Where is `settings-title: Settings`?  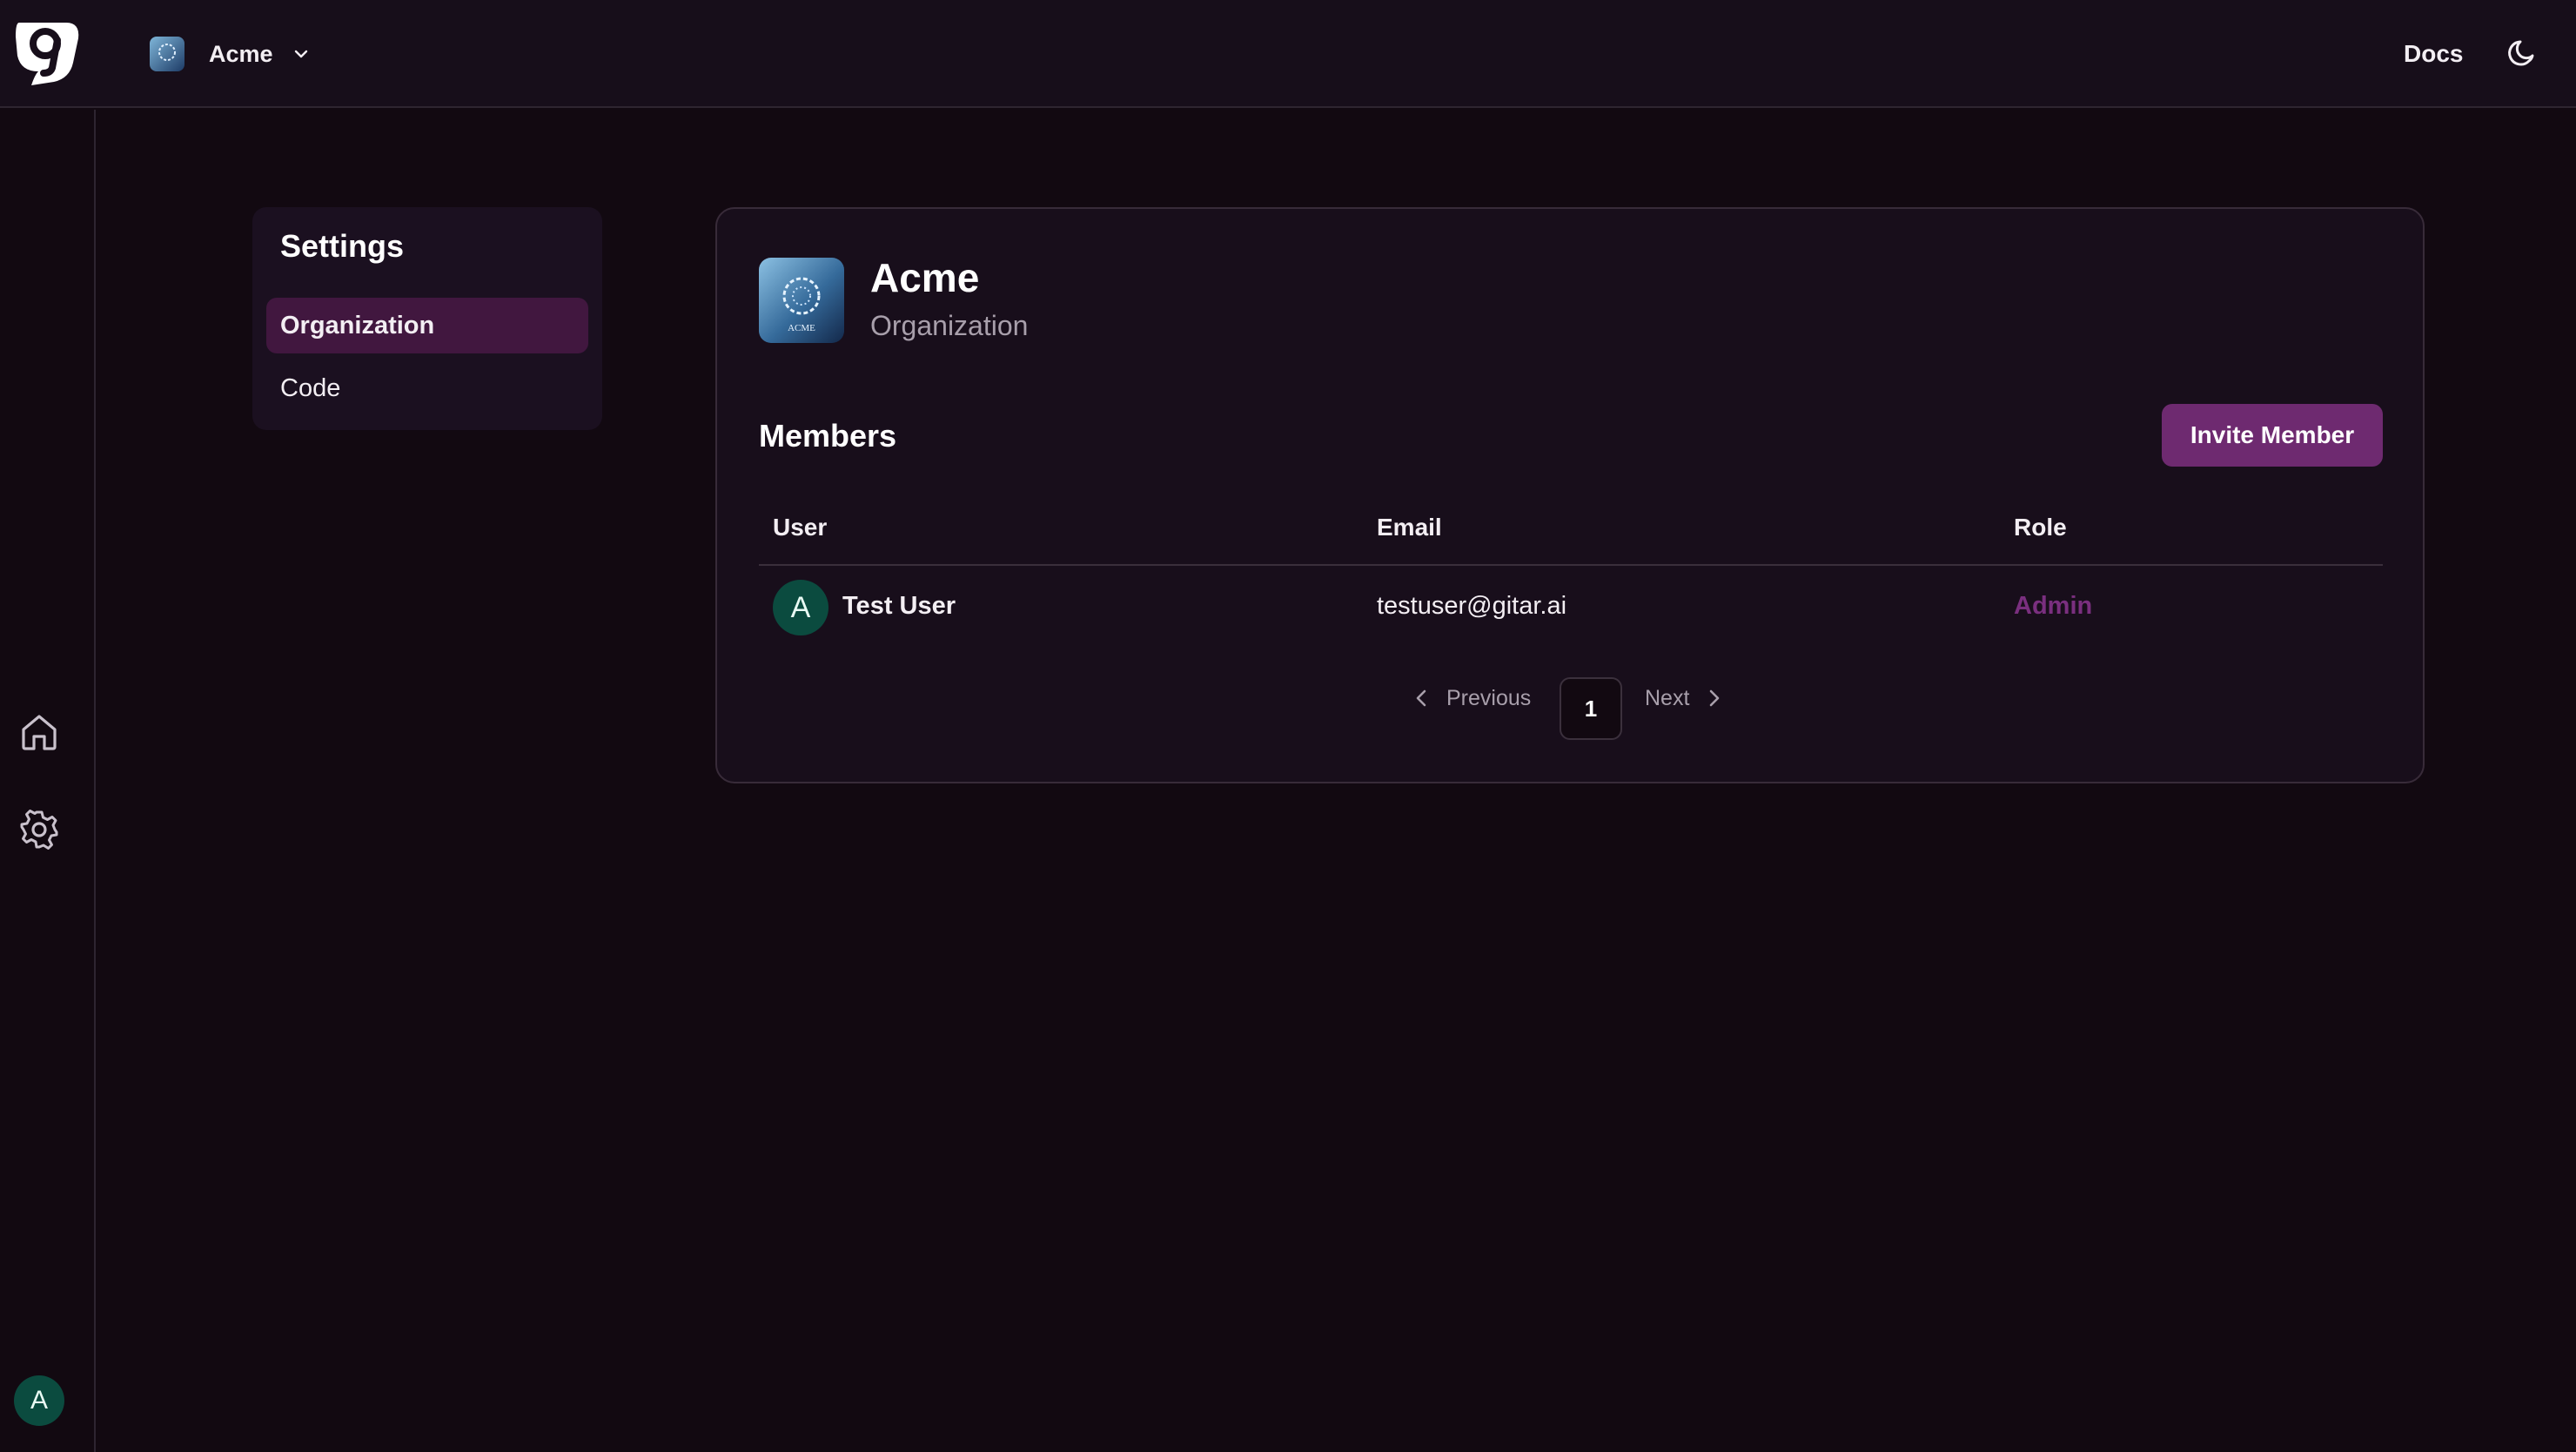
settings-title: Settings is located at coordinates (342, 246).